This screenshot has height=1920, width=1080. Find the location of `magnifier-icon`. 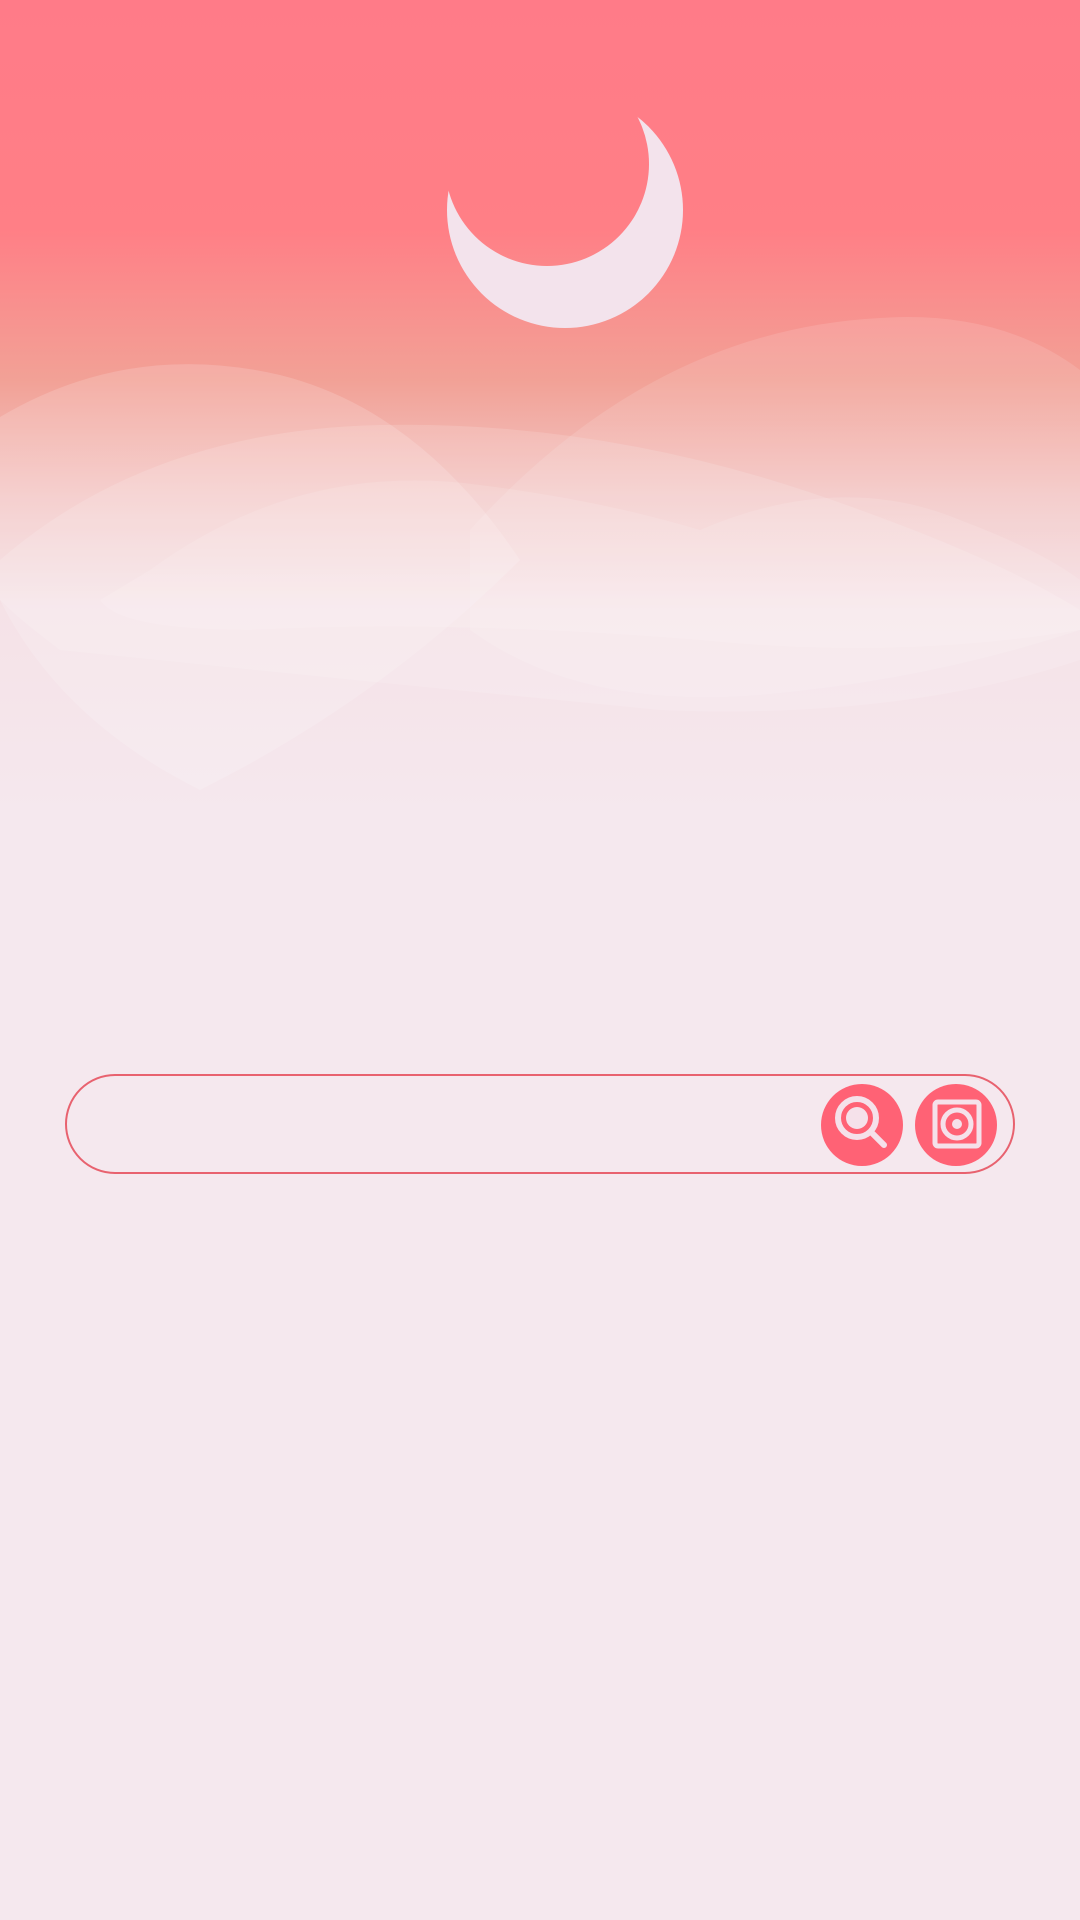

magnifier-icon is located at coordinates (861, 1122).